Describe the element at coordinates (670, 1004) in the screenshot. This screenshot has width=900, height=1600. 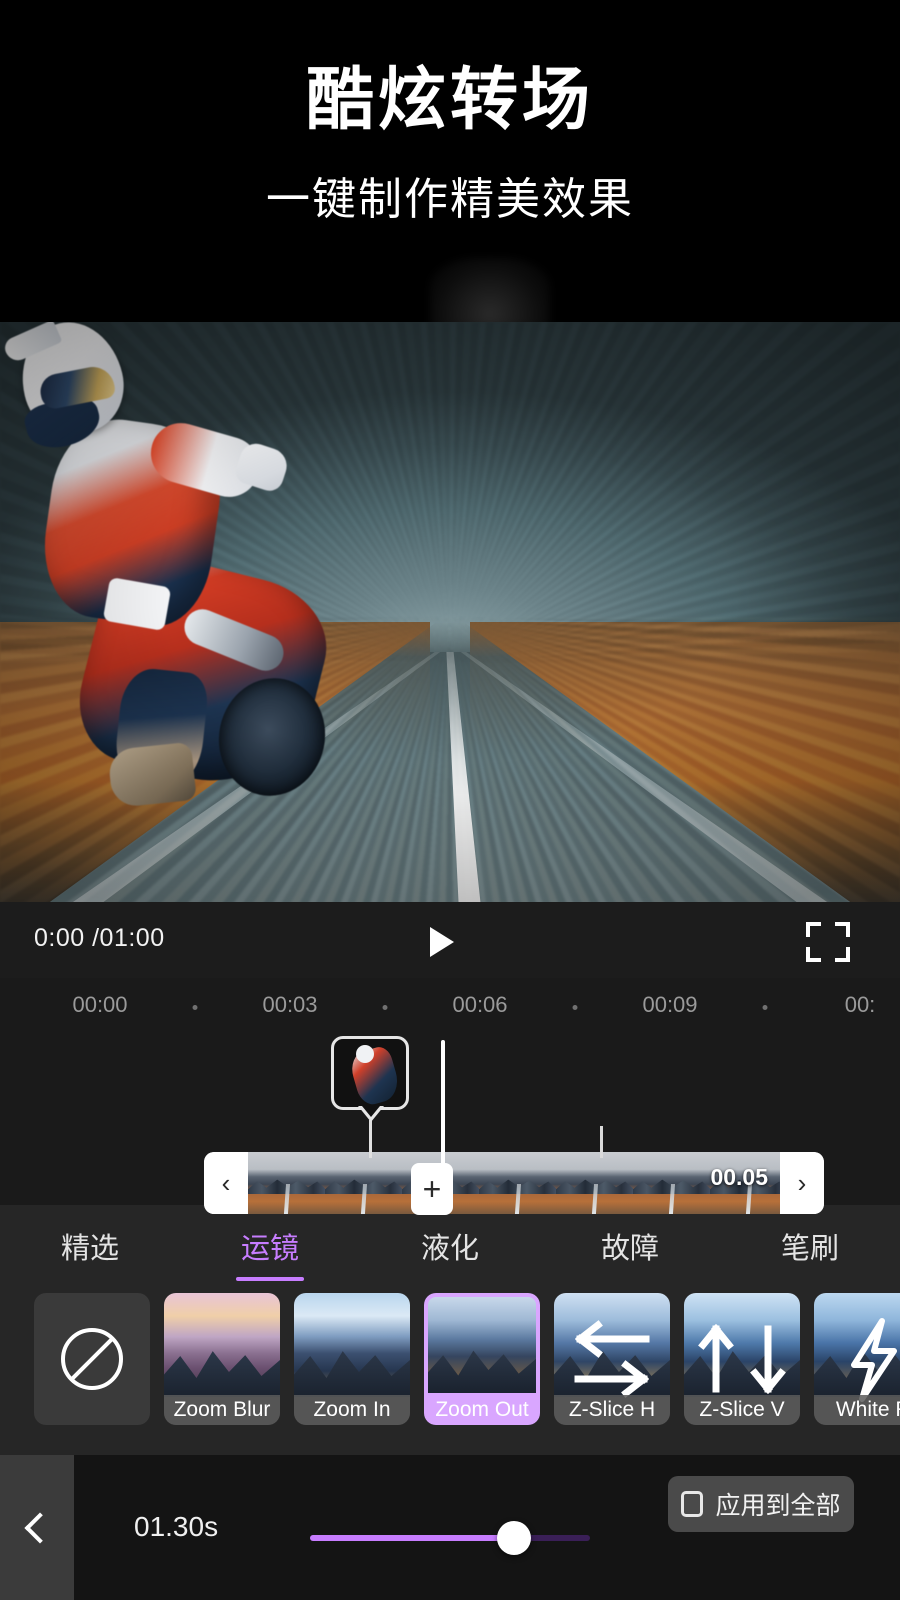
I see `ruler-time-label: 00:09` at that location.